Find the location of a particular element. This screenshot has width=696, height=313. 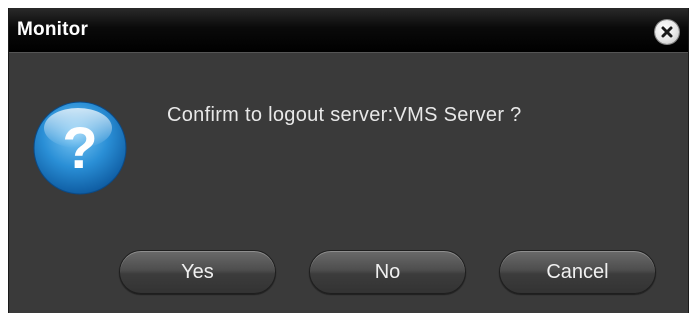

close-icon is located at coordinates (667, 32).